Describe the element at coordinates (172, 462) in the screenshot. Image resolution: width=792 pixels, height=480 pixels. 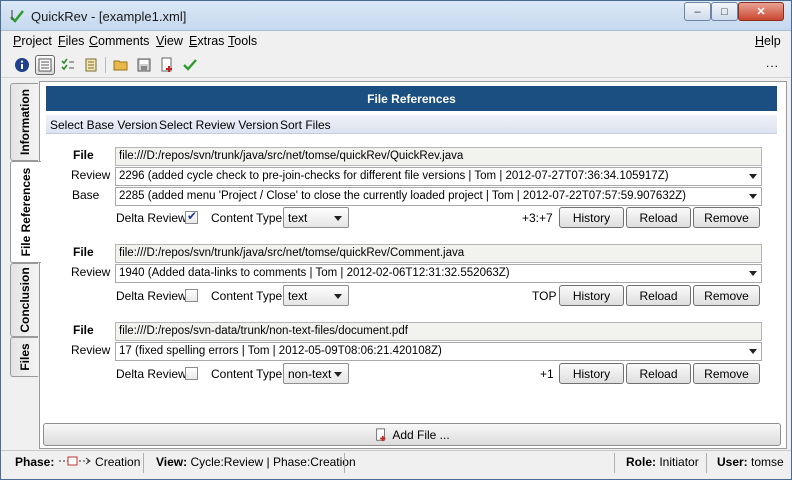
I see `view-label: View:` at that location.